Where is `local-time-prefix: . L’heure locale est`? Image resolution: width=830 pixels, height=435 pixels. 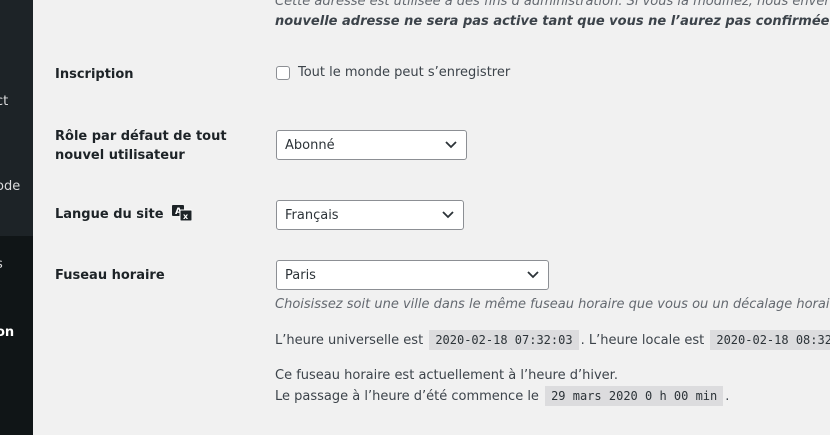 local-time-prefix: . L’heure locale est is located at coordinates (642, 340).